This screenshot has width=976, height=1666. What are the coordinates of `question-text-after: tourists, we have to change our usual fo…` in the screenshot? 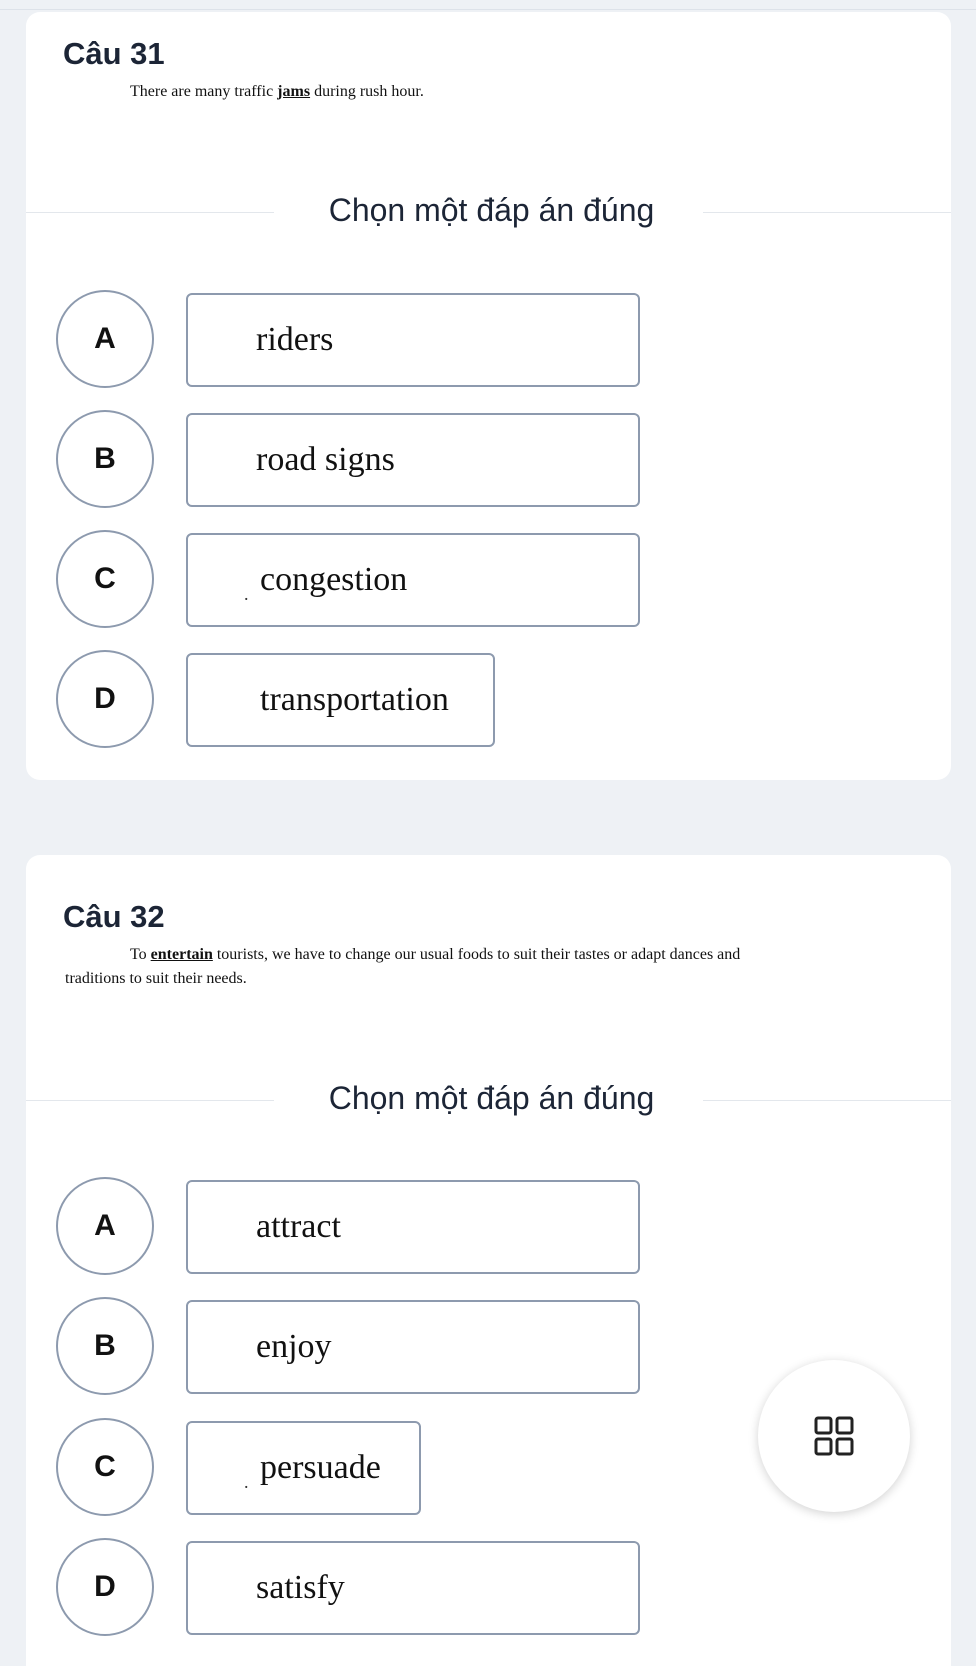 It's located at (476, 954).